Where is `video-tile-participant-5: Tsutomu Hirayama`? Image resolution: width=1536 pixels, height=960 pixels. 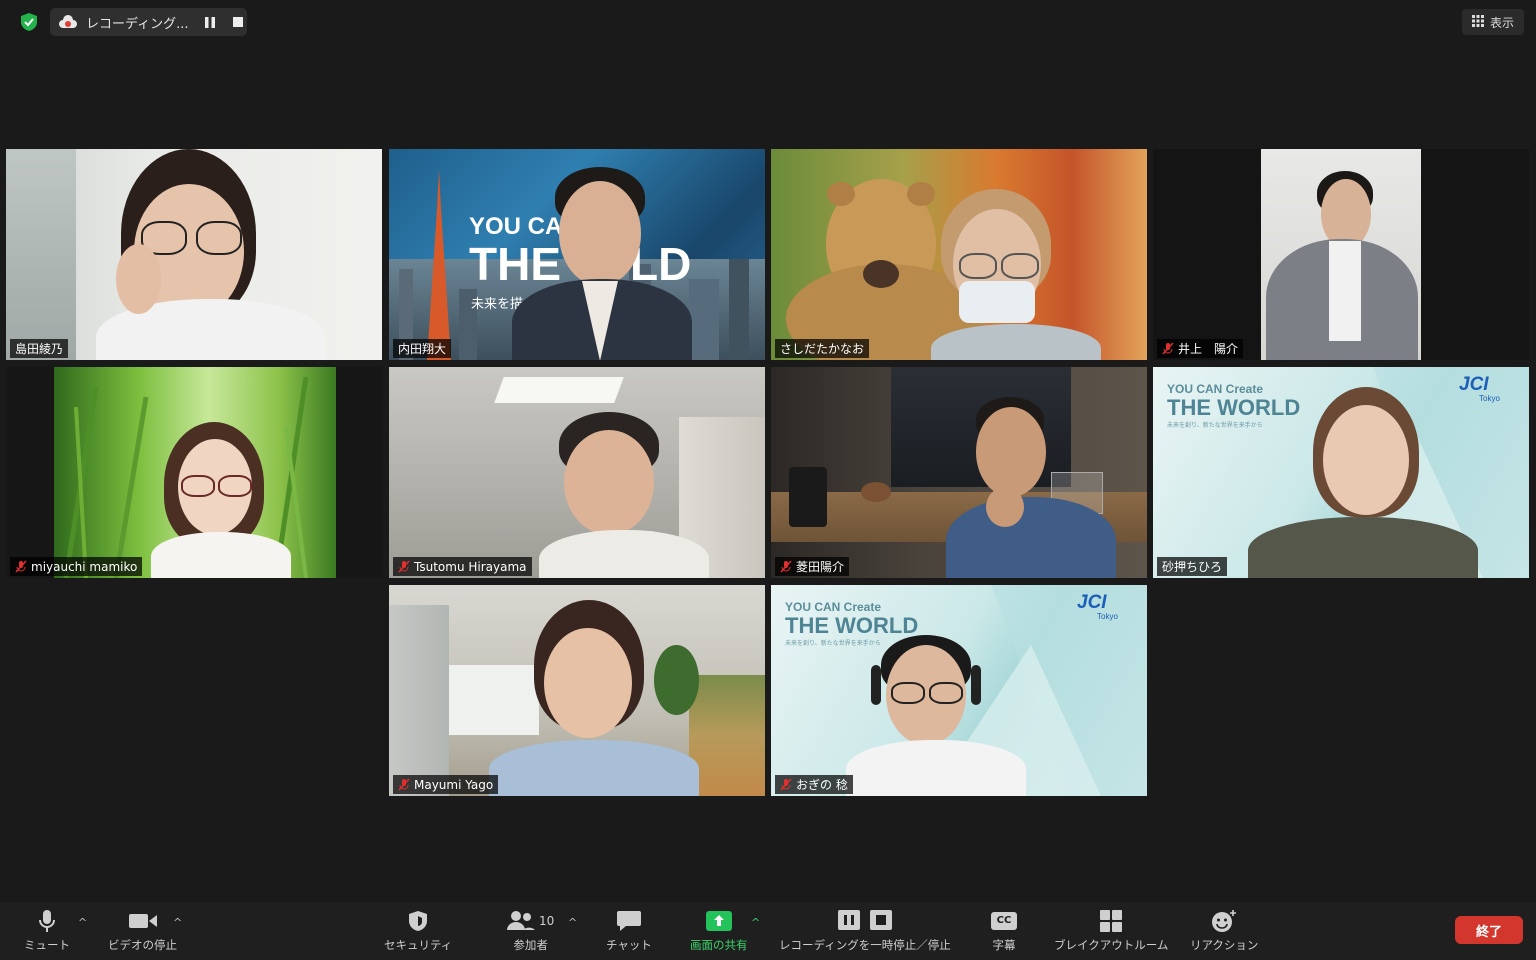 video-tile-participant-5: Tsutomu Hirayama is located at coordinates (577, 472).